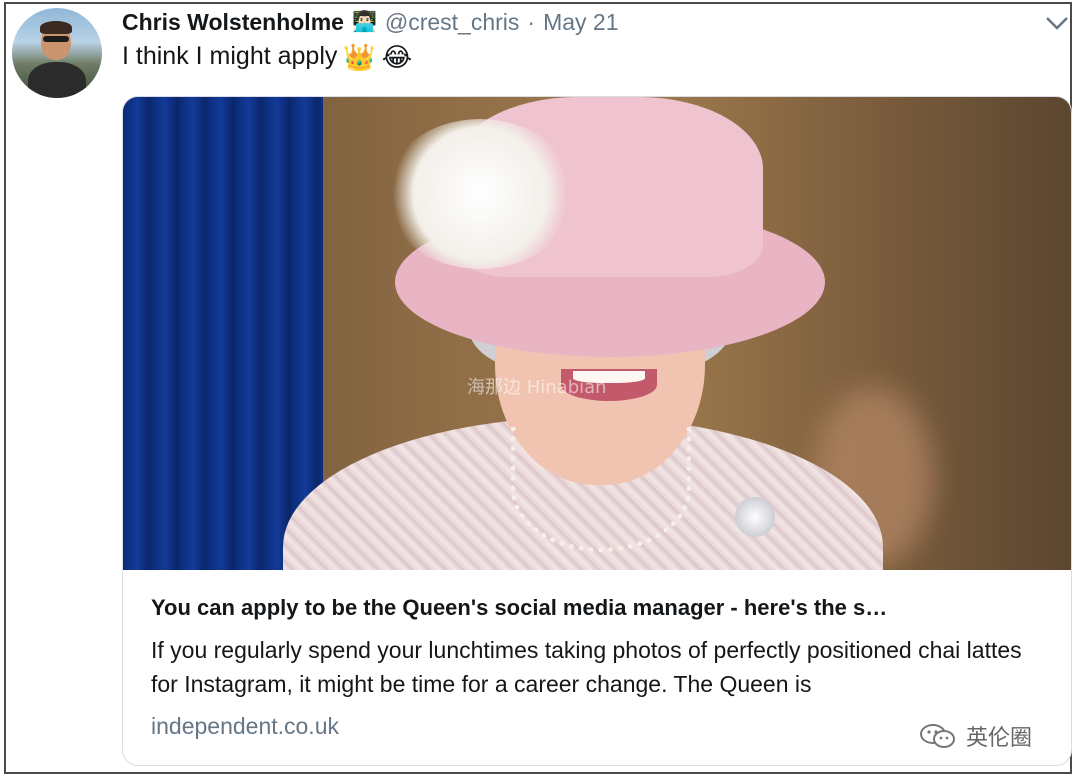  Describe the element at coordinates (245, 726) in the screenshot. I see `card-domain: independent.co.uk` at that location.